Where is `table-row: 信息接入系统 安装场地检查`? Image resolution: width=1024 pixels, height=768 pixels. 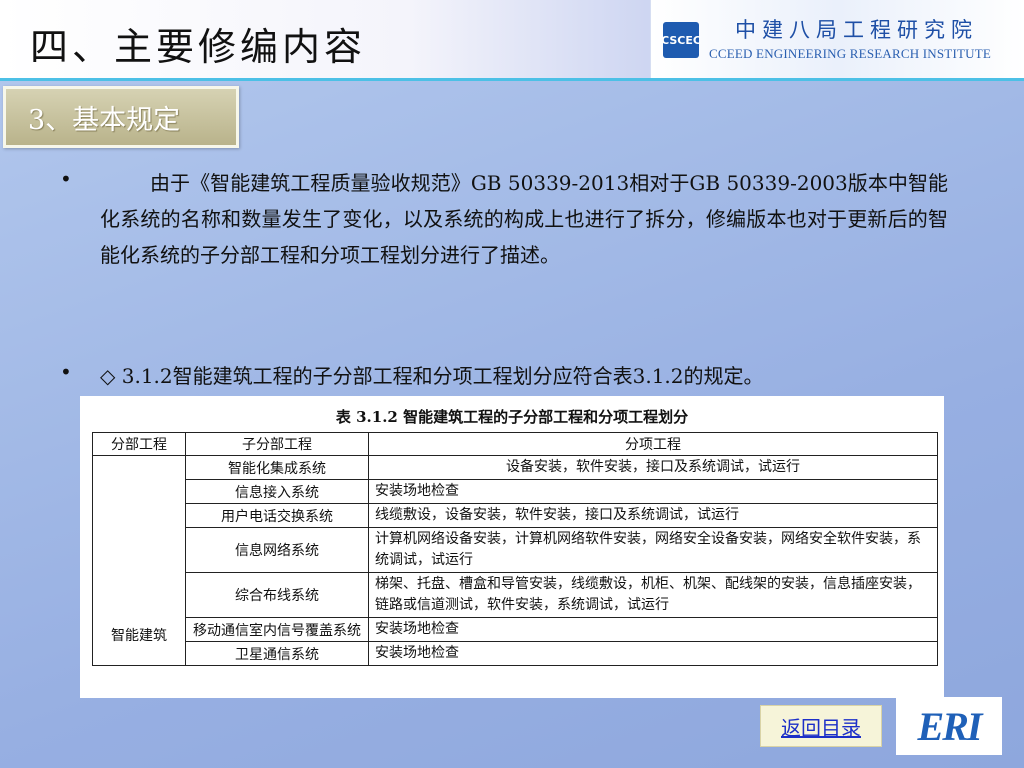 table-row: 信息接入系统 安装场地检查 is located at coordinates (515, 491).